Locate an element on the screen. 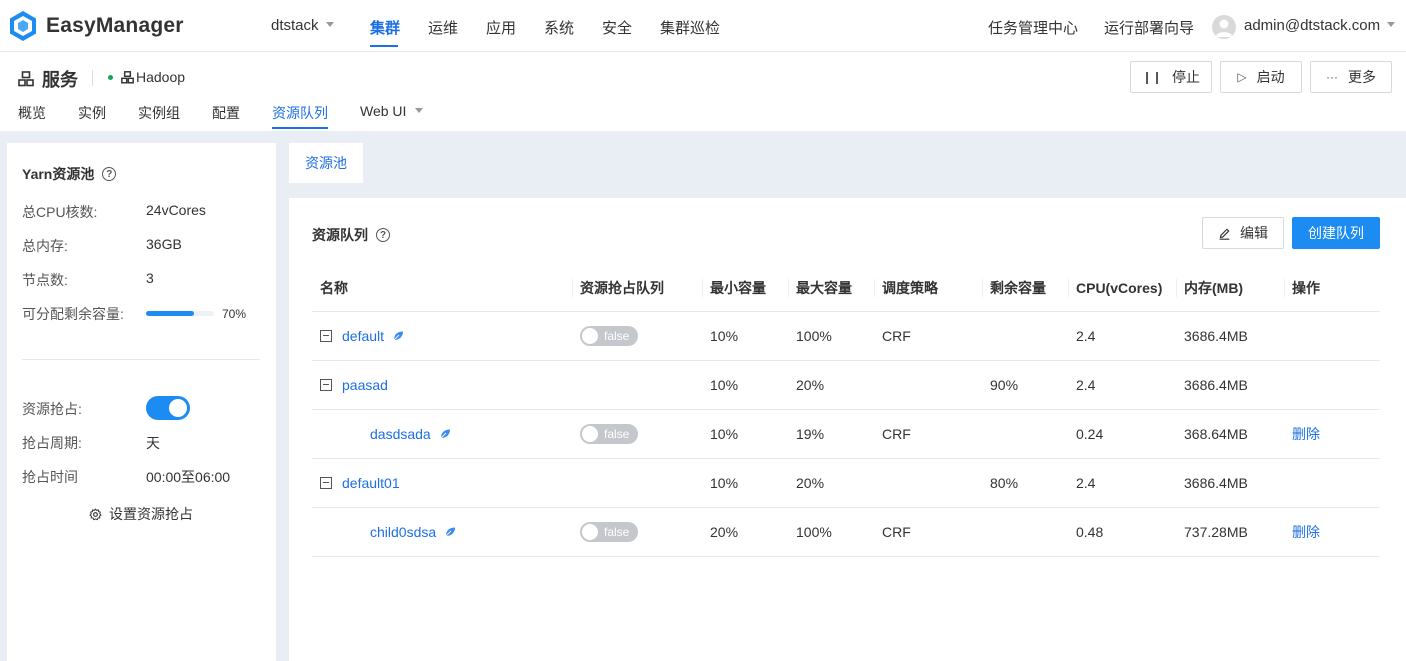 Image resolution: width=1406 pixels, height=661 pixels. app-logo: EasyManager is located at coordinates (96, 26).